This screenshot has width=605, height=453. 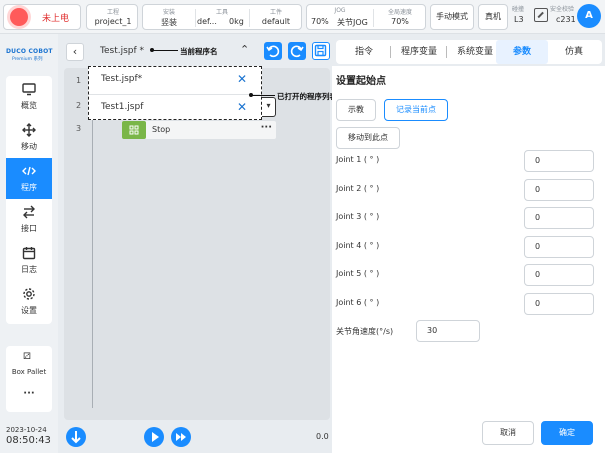 What do you see at coordinates (518, 9) in the screenshot?
I see `collision-label: 碰撞` at bounding box center [518, 9].